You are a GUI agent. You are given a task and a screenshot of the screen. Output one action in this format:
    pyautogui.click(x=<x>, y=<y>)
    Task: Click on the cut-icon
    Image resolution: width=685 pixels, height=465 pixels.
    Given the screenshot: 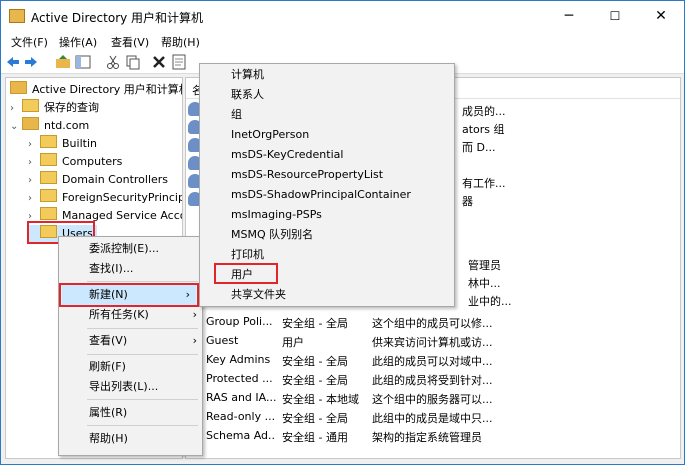 What is the action you would take?
    pyautogui.click(x=113, y=62)
    